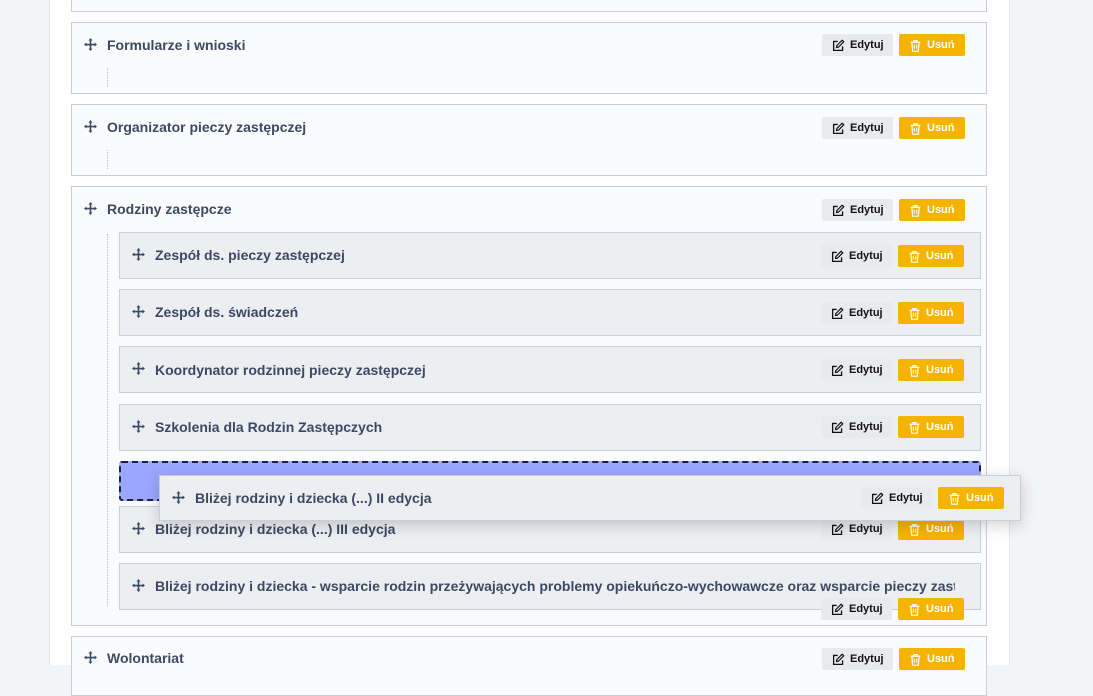  I want to click on dragged-item-title: Bliżej rodziny i dziecka (...) II edycja, so click(313, 498).